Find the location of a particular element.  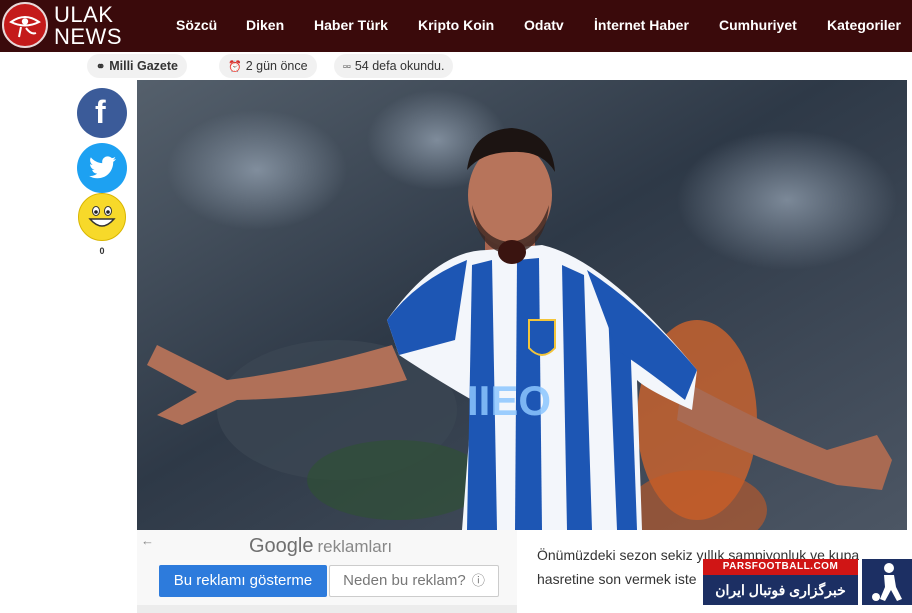

twitter-bird-icon is located at coordinates (102, 167).